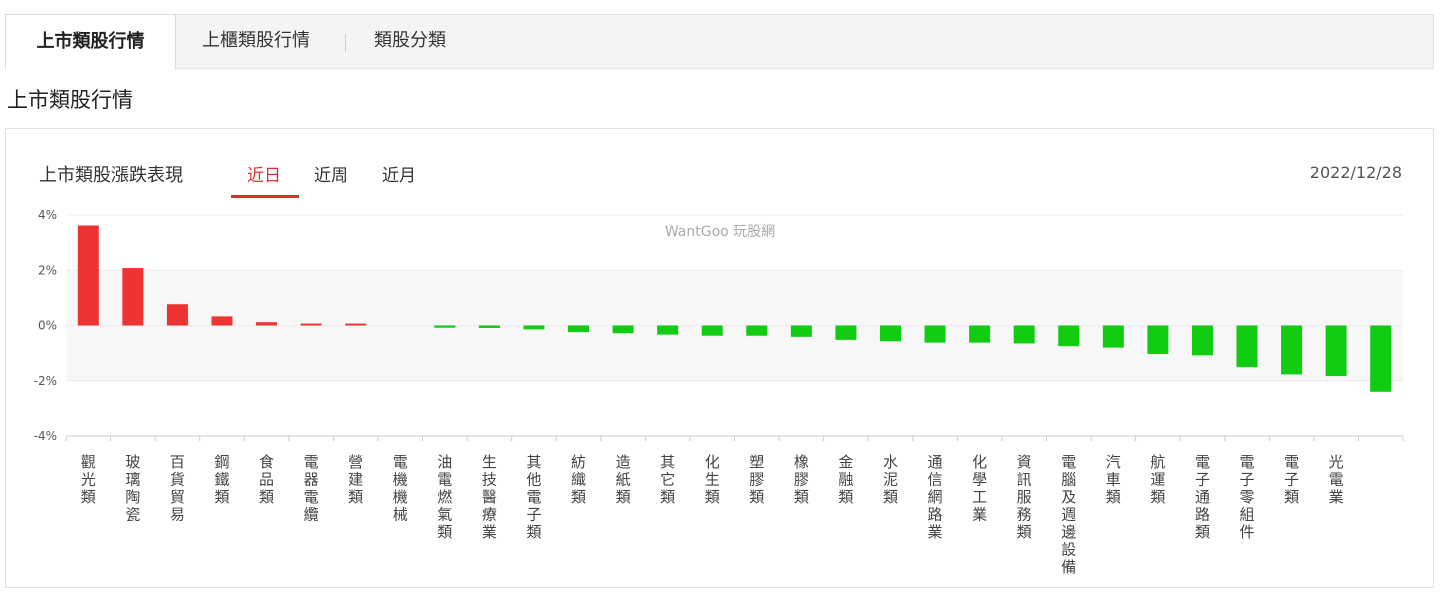  I want to click on category-label: 生技醫療業, so click(489, 497).